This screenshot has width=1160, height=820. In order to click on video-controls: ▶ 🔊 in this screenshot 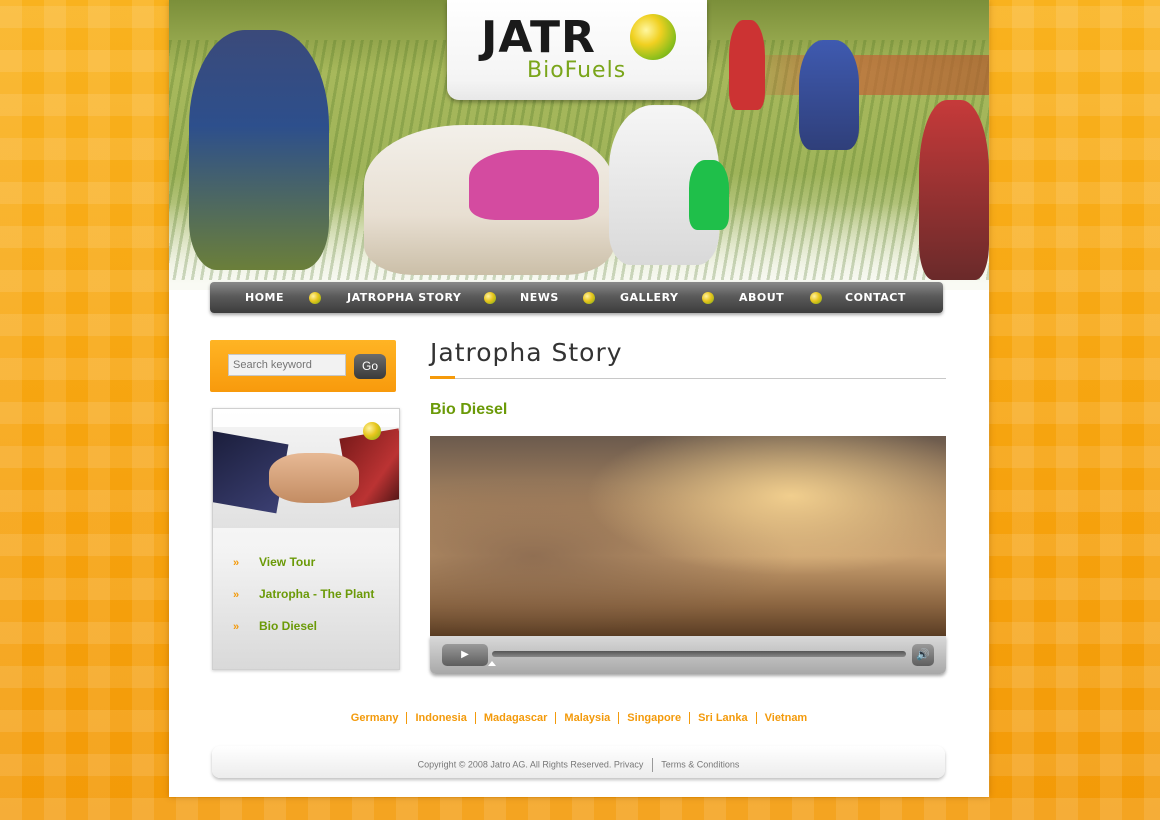, I will do `click(688, 655)`.